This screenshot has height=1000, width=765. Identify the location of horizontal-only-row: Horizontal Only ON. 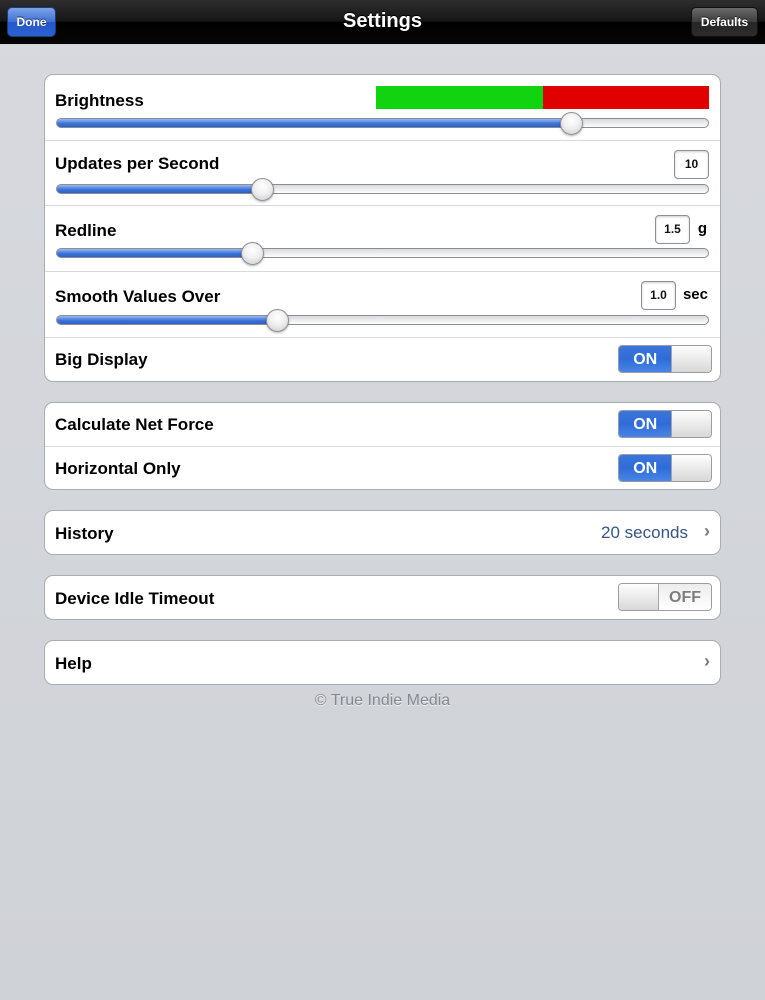
(382, 468).